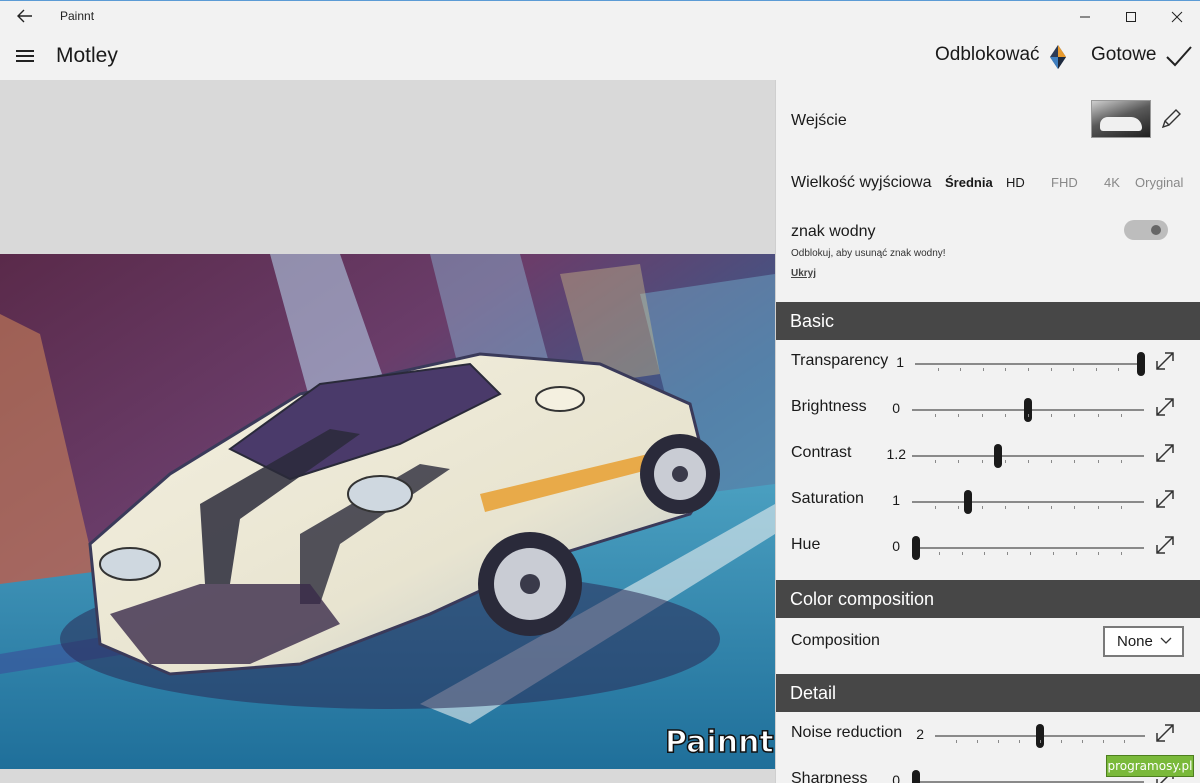 This screenshot has height=783, width=1200. I want to click on minimize-icon, so click(1085, 16).